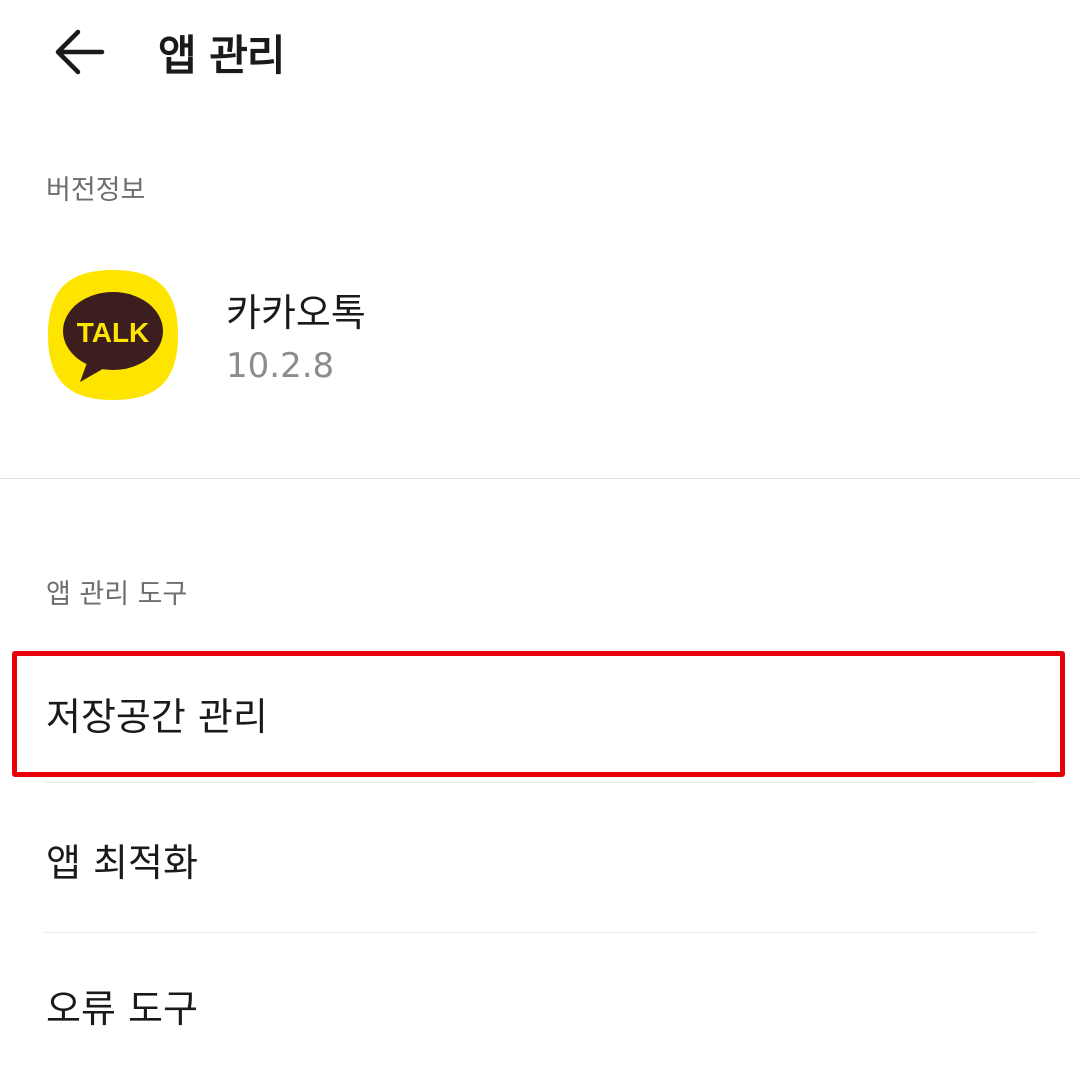  I want to click on arrow-left-icon, so click(80, 52).